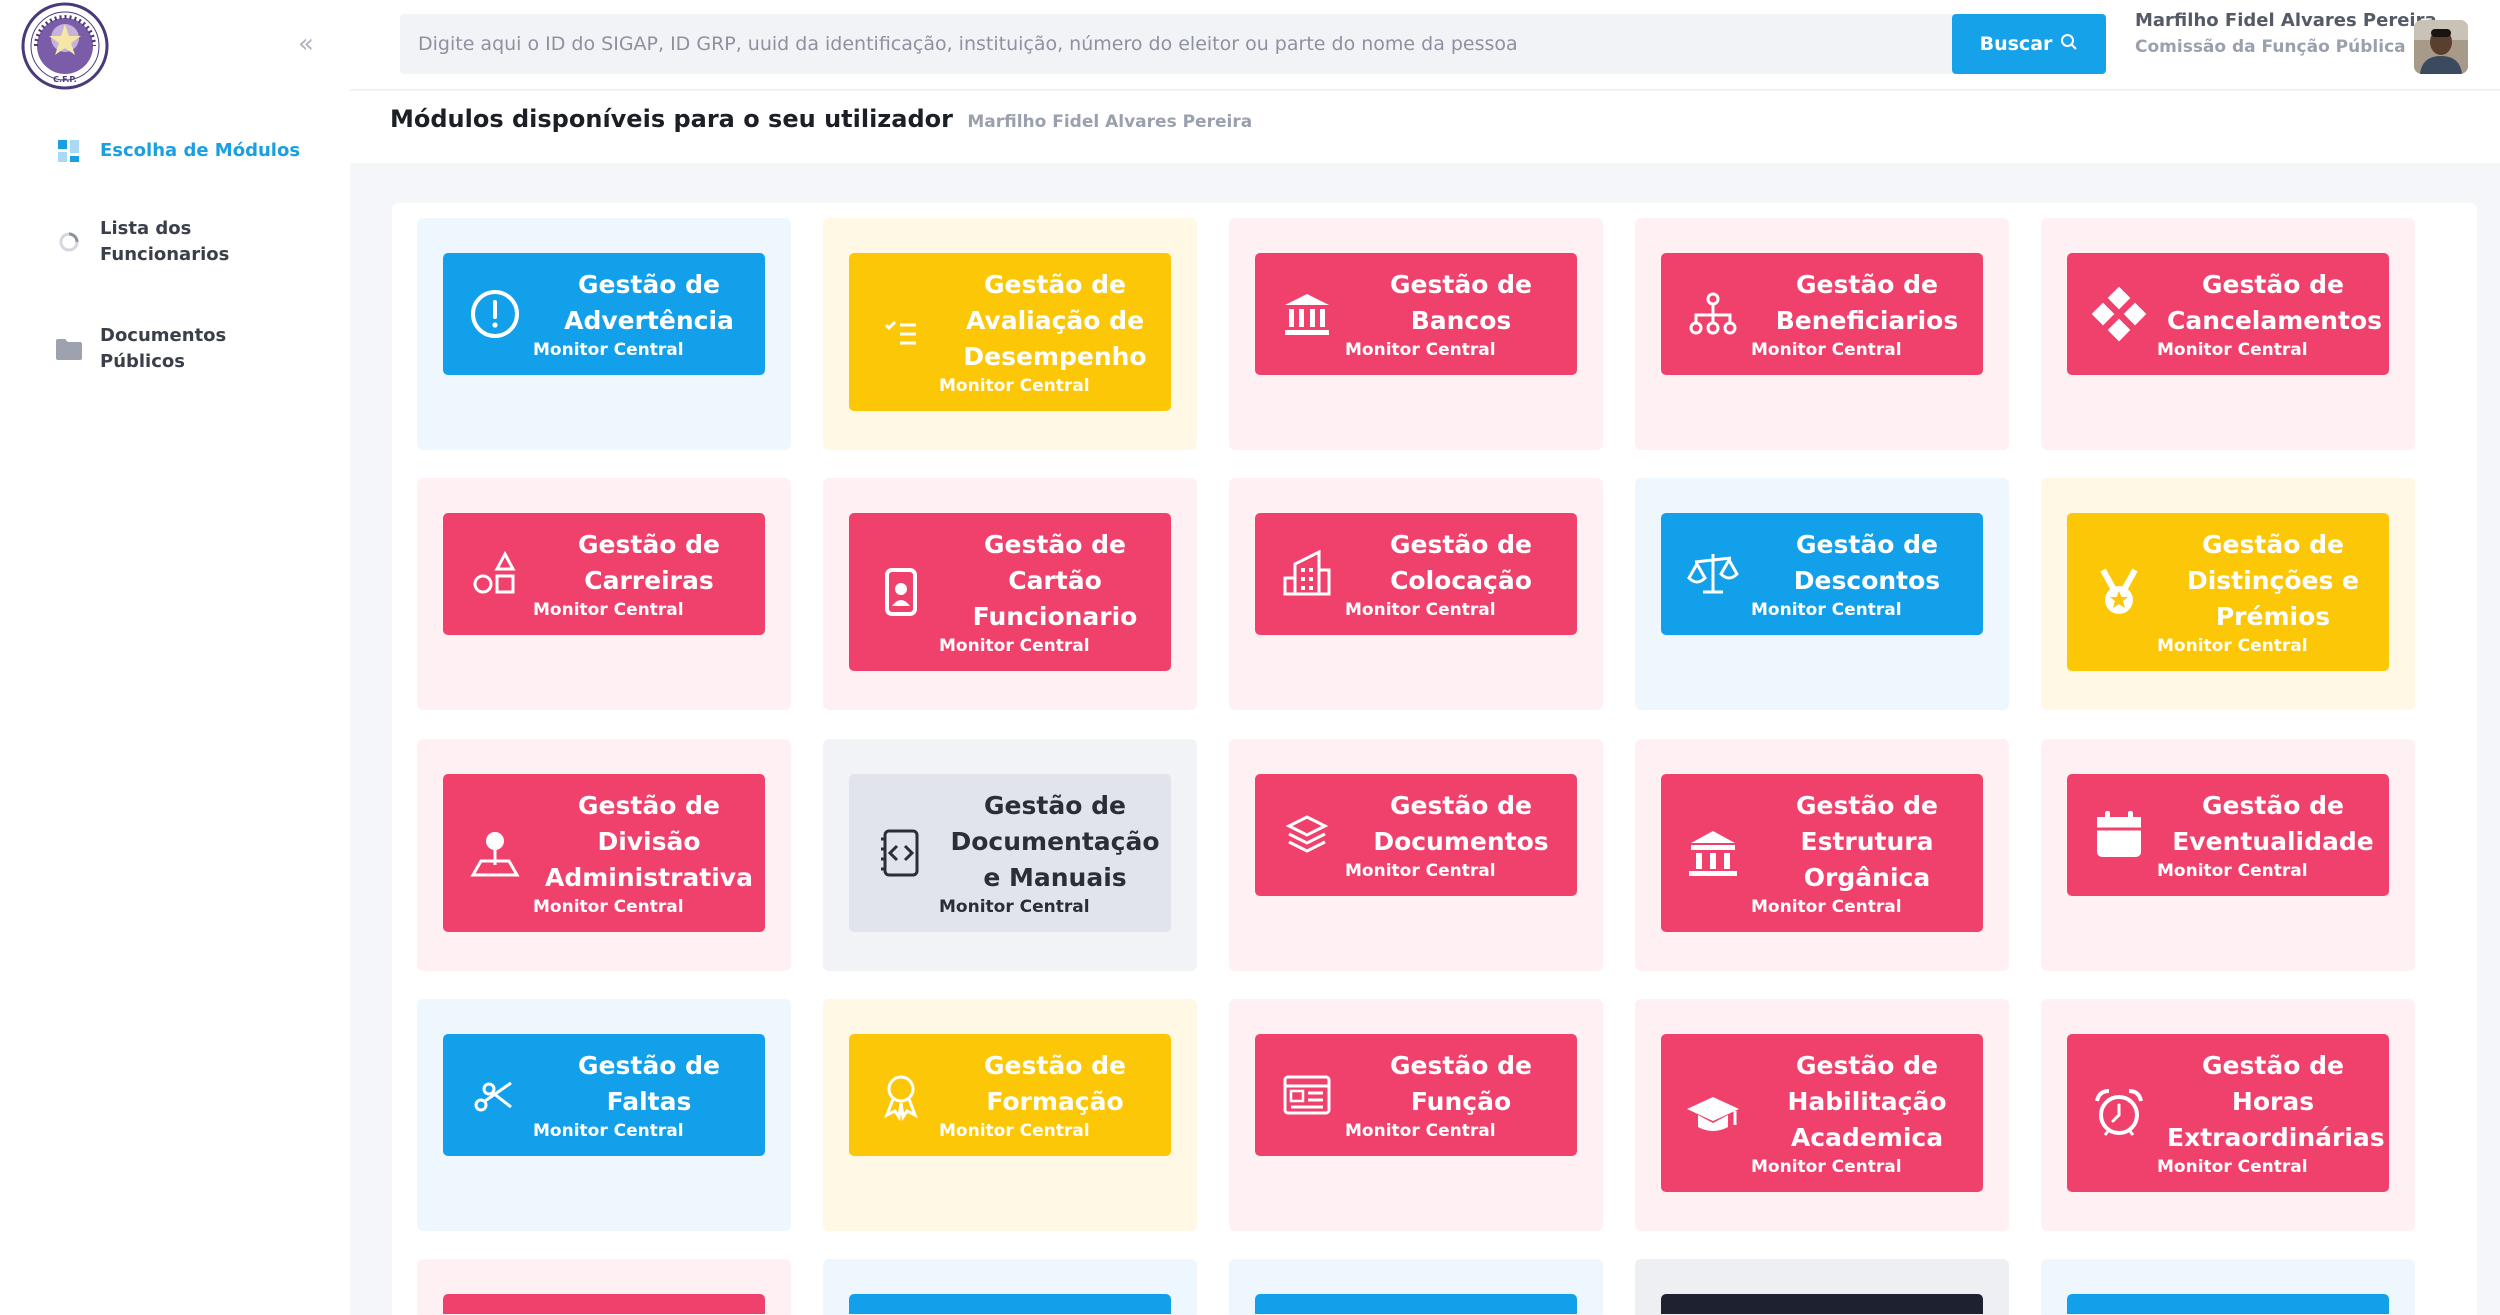 Image resolution: width=2500 pixels, height=1315 pixels. I want to click on module-title: Gestão de Função, so click(1461, 1083).